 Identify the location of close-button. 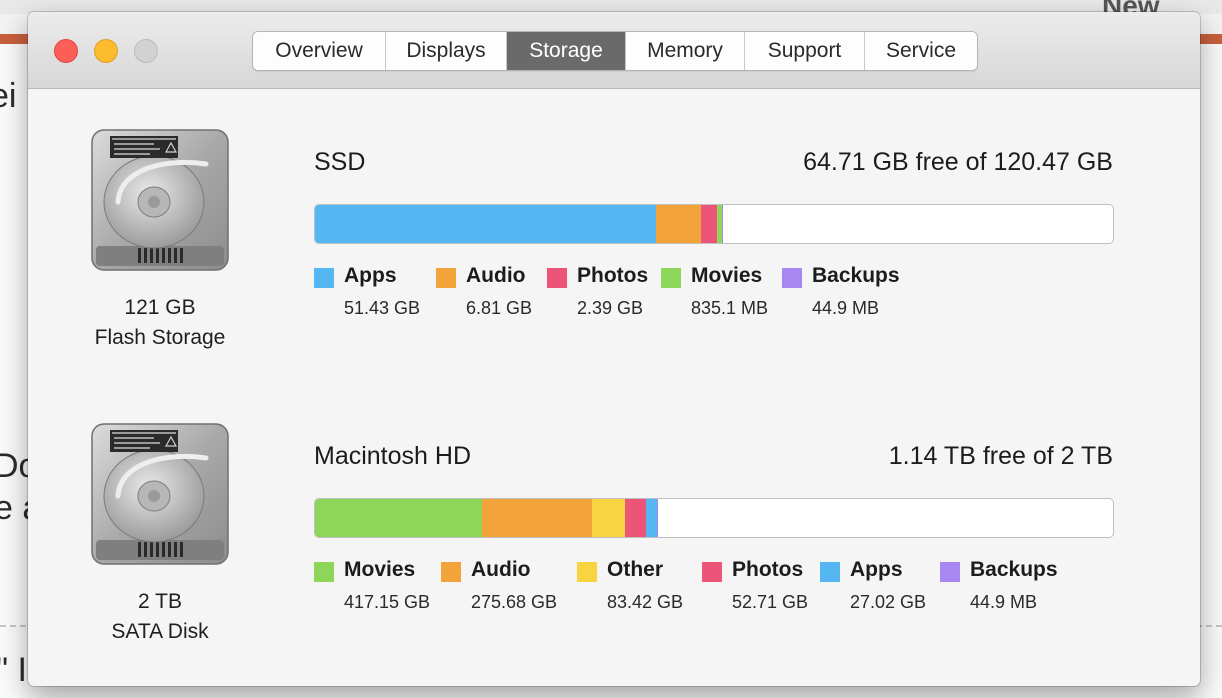
(66, 51).